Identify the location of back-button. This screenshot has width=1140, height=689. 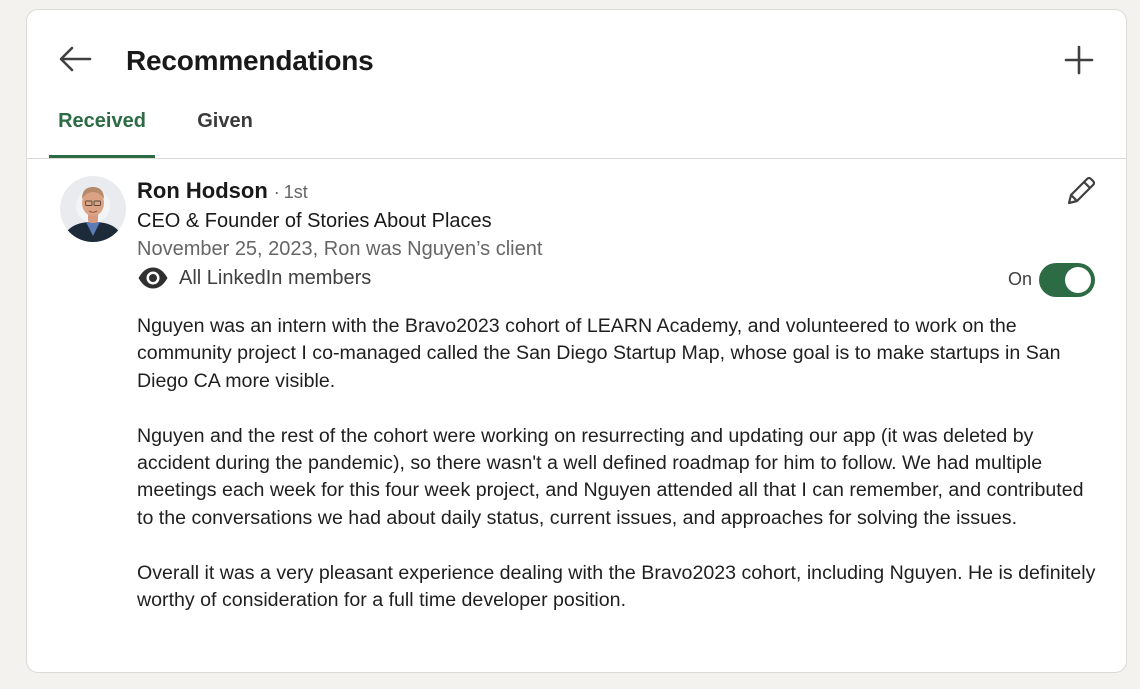
(75, 59).